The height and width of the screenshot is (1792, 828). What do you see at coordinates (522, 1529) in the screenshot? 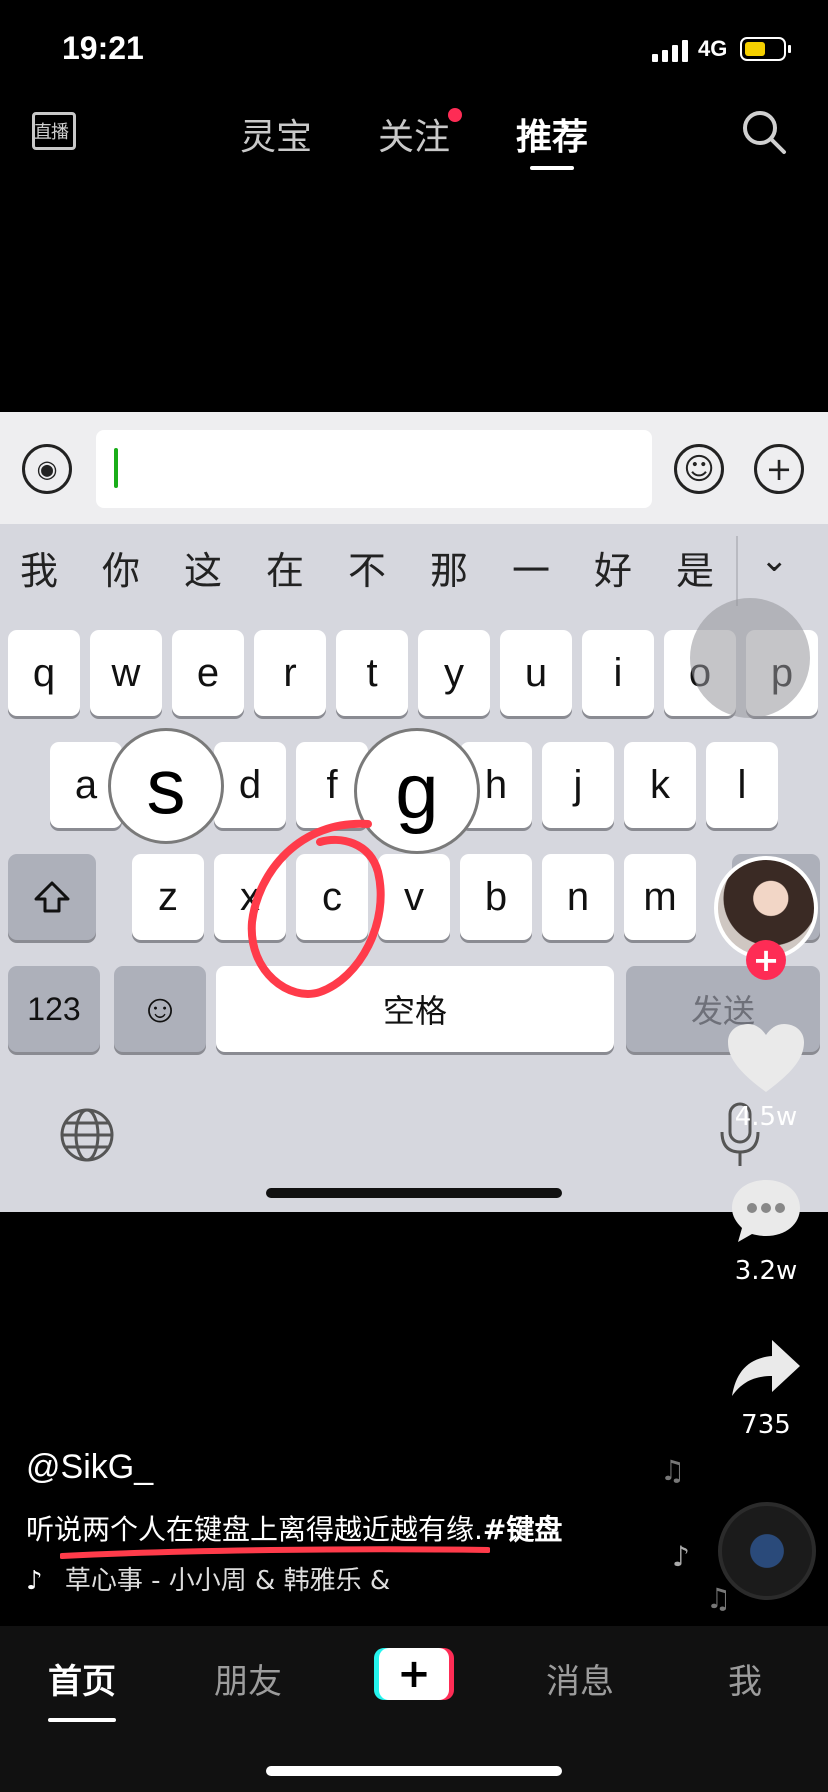
I see `hashtag-link: #键盘` at bounding box center [522, 1529].